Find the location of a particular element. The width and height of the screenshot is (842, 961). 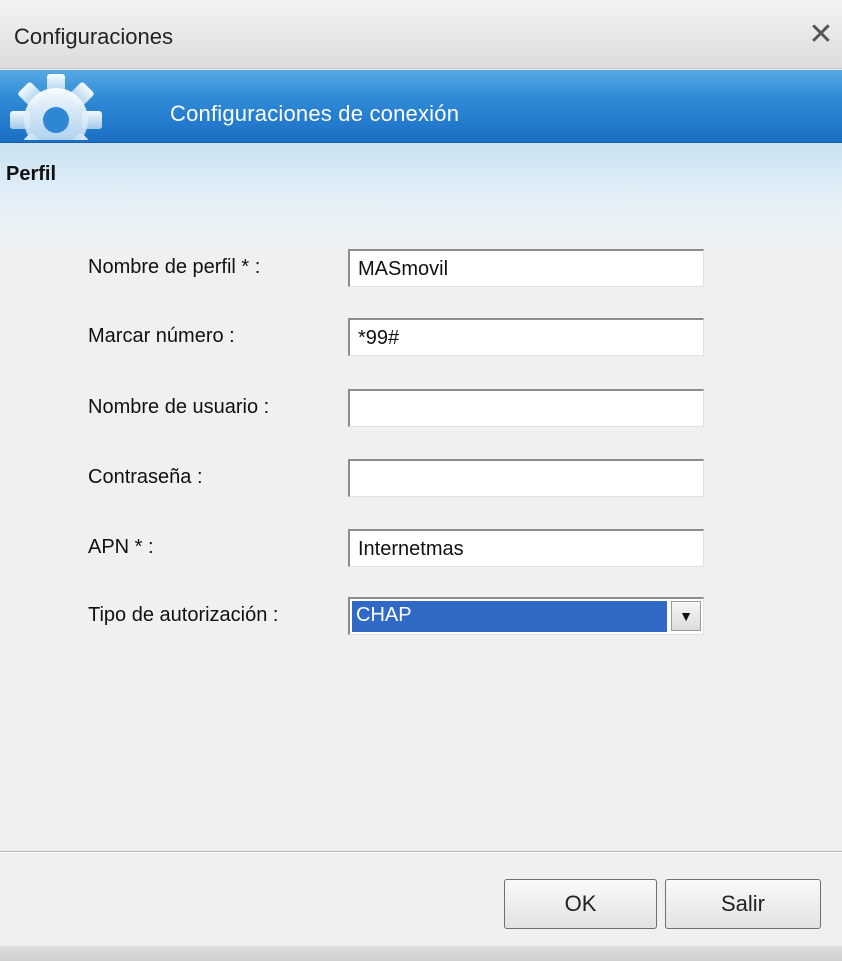

title-bar: Configuraciones ✕ is located at coordinates (421, 34).